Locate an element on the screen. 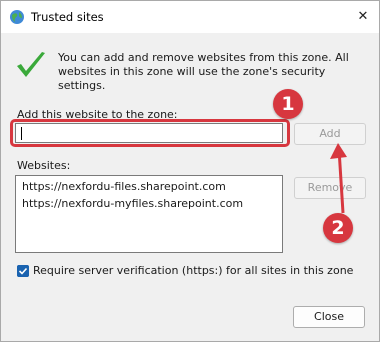  annotation-arrow is located at coordinates (338, 178).